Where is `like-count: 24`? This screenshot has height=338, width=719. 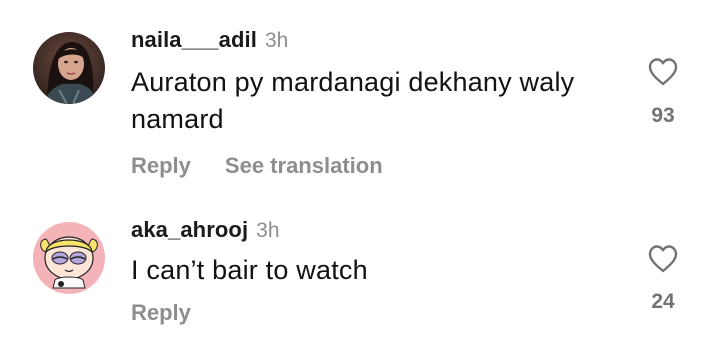
like-count: 24 is located at coordinates (663, 301).